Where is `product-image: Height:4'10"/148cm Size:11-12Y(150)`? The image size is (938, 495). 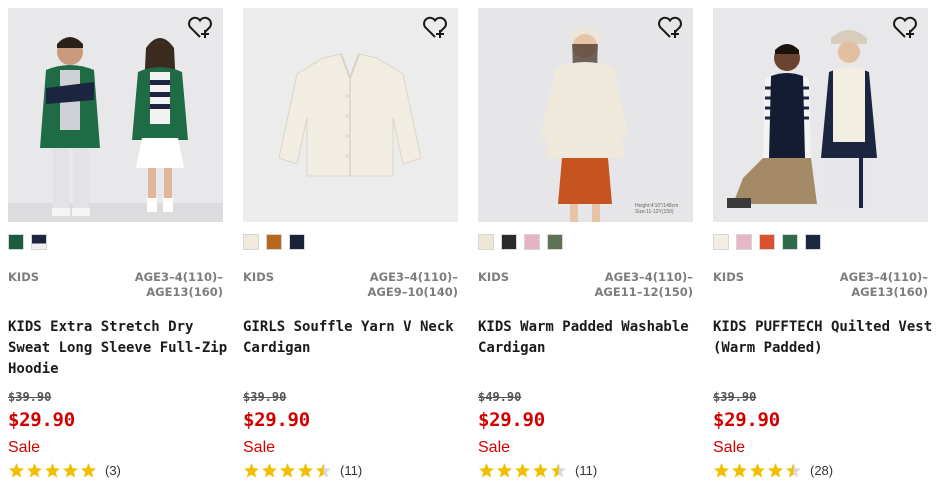
product-image: Height:4'10"/148cm Size:11-12Y(150) is located at coordinates (585, 115).